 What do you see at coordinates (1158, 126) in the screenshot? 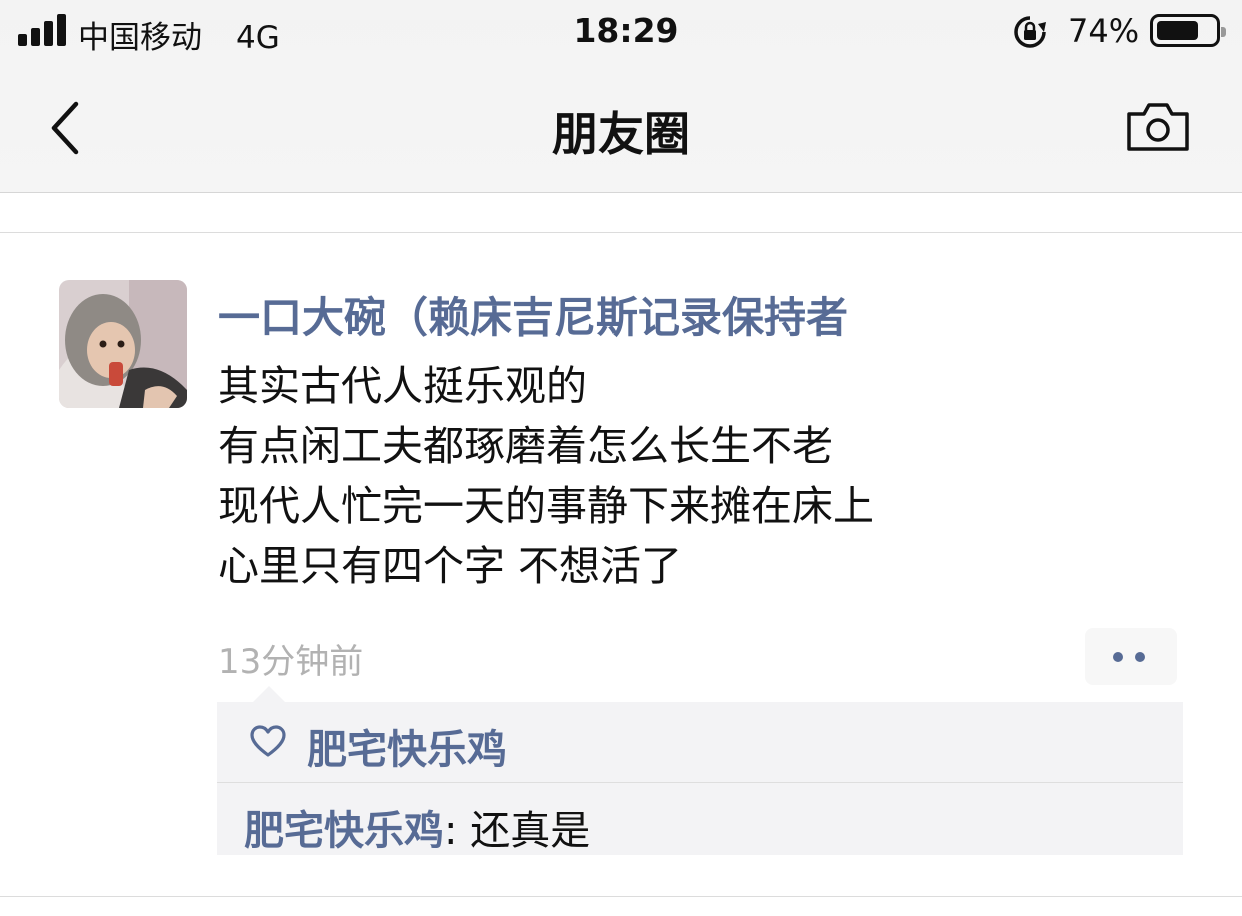
I see `camera-icon` at bounding box center [1158, 126].